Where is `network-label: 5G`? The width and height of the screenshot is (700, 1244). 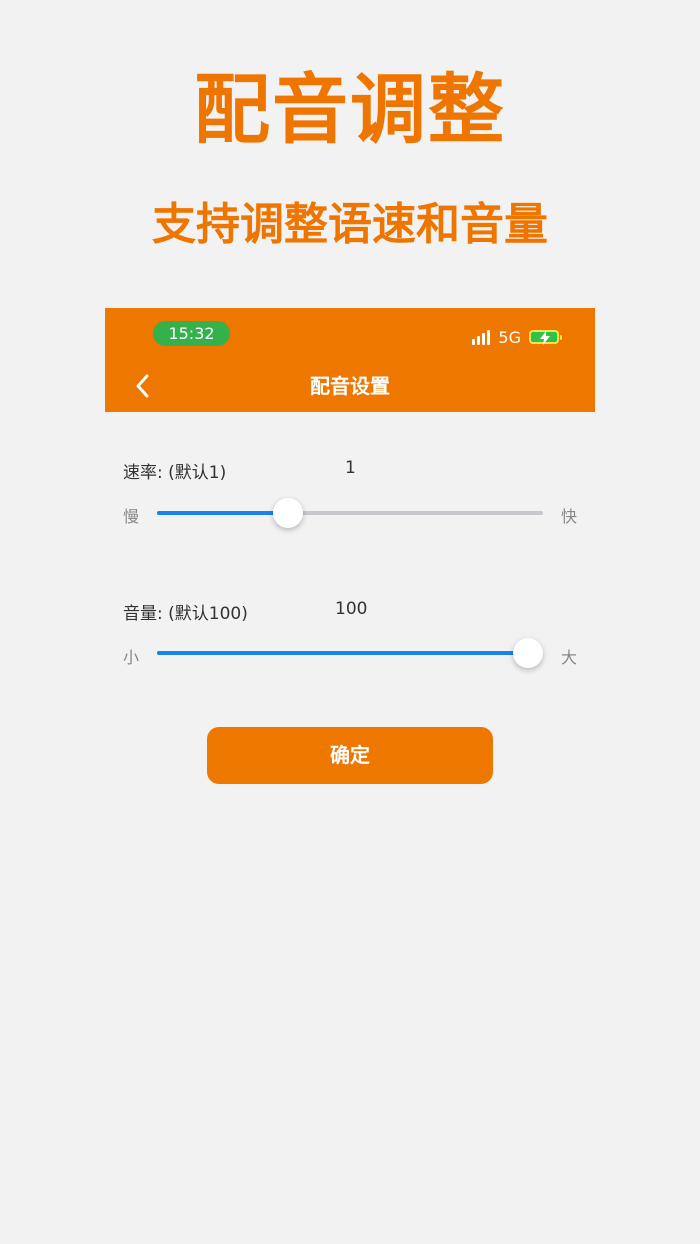 network-label: 5G is located at coordinates (509, 337).